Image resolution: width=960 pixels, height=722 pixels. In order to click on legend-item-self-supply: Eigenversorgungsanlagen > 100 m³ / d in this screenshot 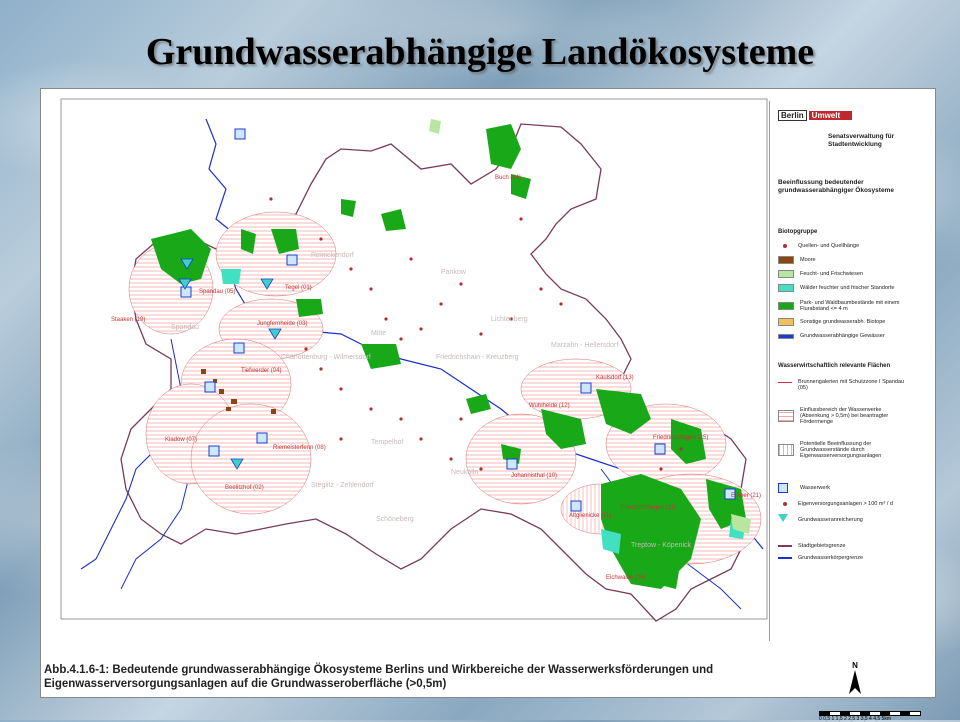, I will do `click(835, 504)`.